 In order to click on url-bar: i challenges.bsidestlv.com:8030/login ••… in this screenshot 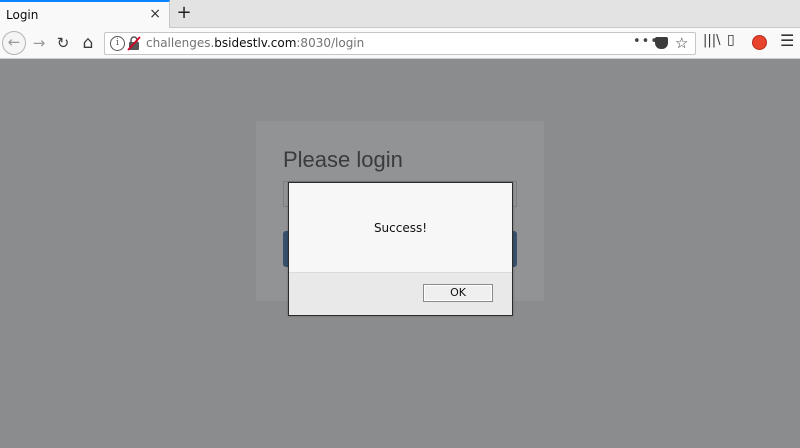, I will do `click(400, 43)`.